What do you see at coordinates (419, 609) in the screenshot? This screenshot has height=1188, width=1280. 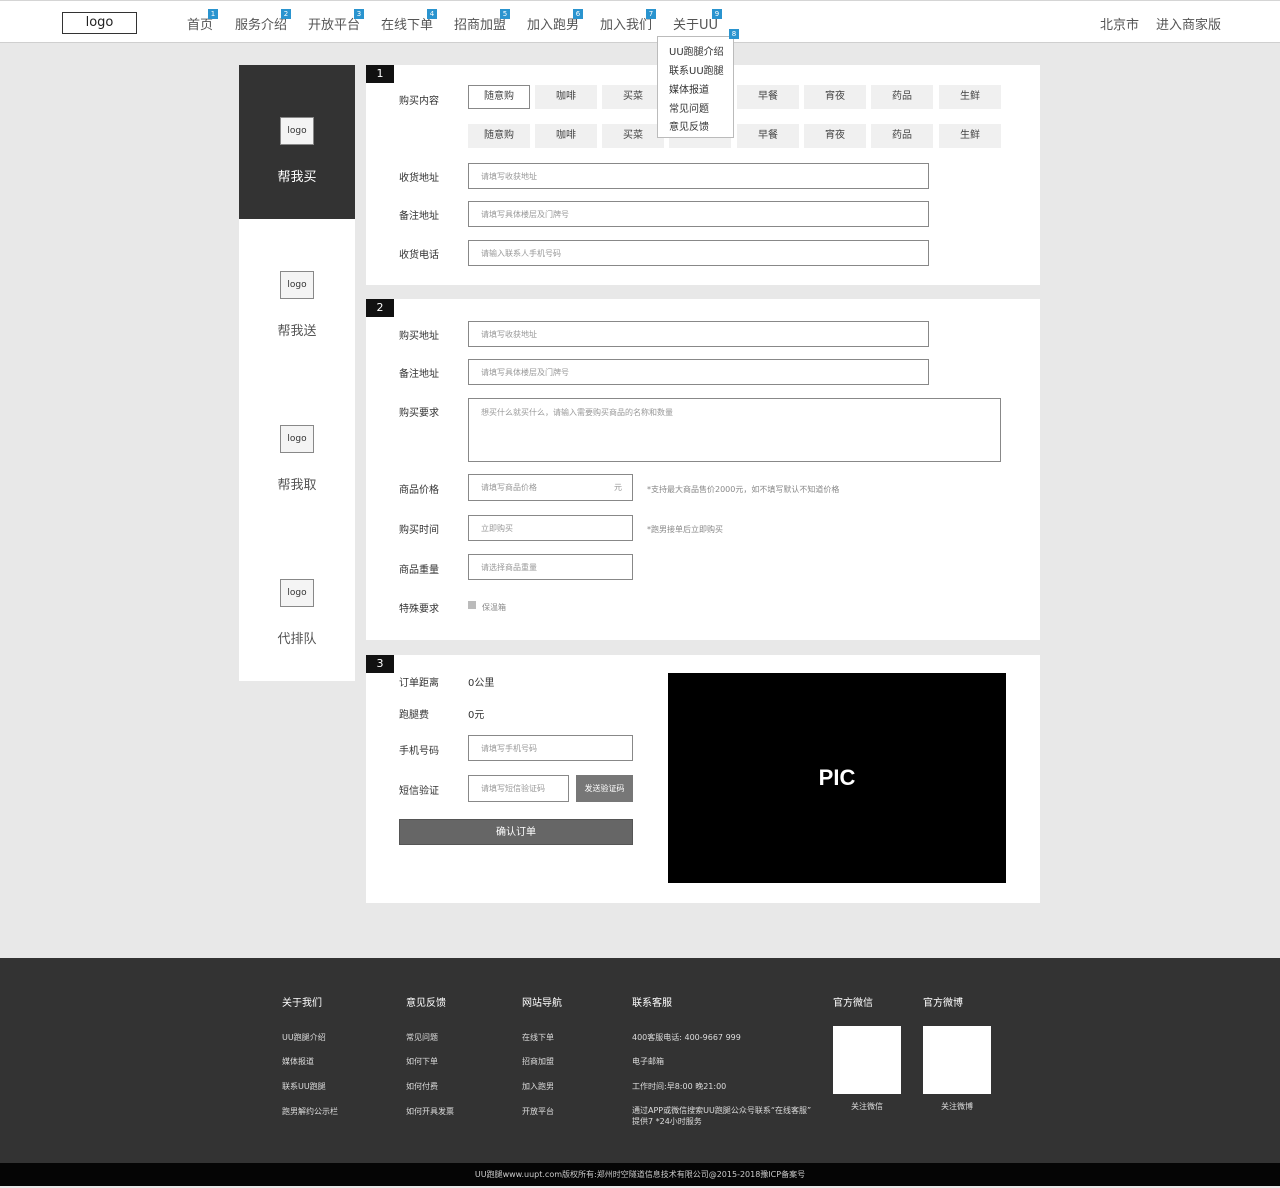 I see `special-requirement-label: 特殊要求` at bounding box center [419, 609].